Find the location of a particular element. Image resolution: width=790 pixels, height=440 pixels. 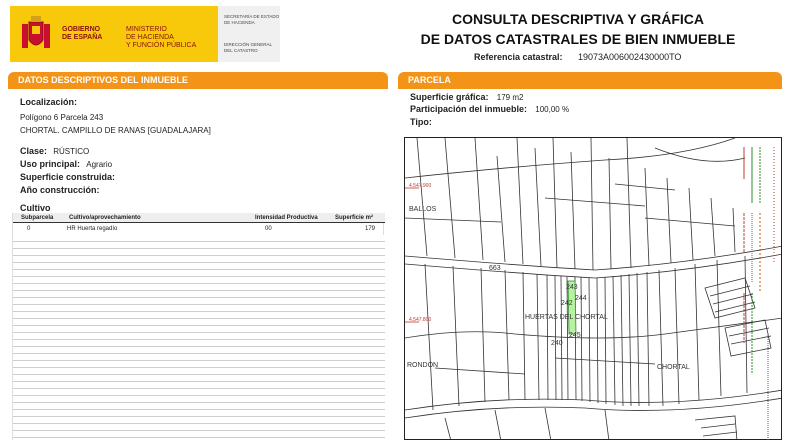

localizacion-line1: Polígono 6 Parcela 243 is located at coordinates (62, 117).